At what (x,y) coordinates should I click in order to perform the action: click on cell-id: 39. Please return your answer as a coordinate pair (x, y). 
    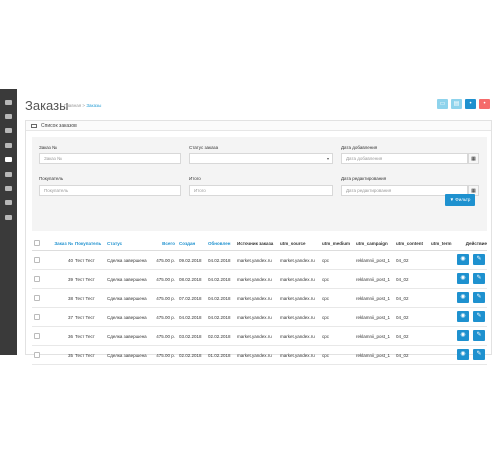
    Looking at the image, I should click on (70, 279).